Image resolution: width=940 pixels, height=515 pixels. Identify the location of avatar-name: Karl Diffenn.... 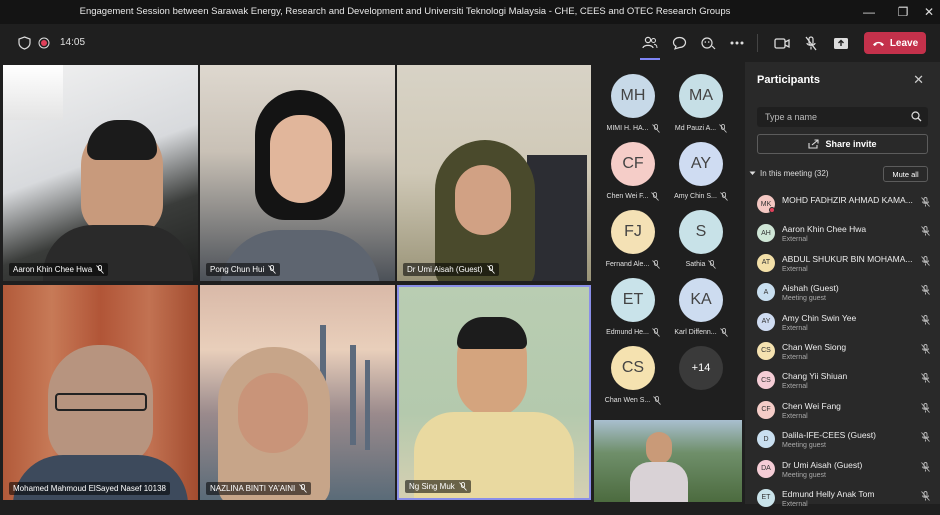
(695, 332).